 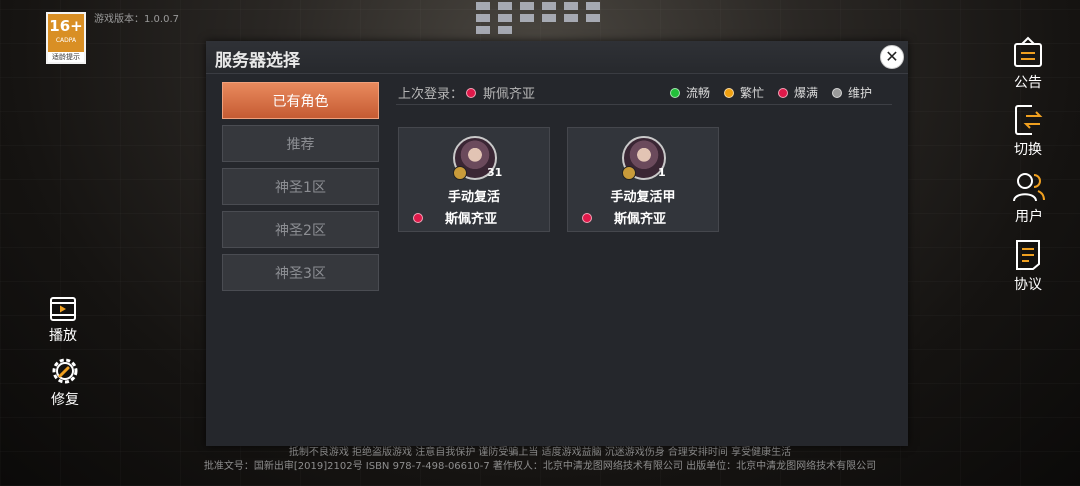 I want to click on legend-item-smooth: 流畅, so click(x=689, y=92).